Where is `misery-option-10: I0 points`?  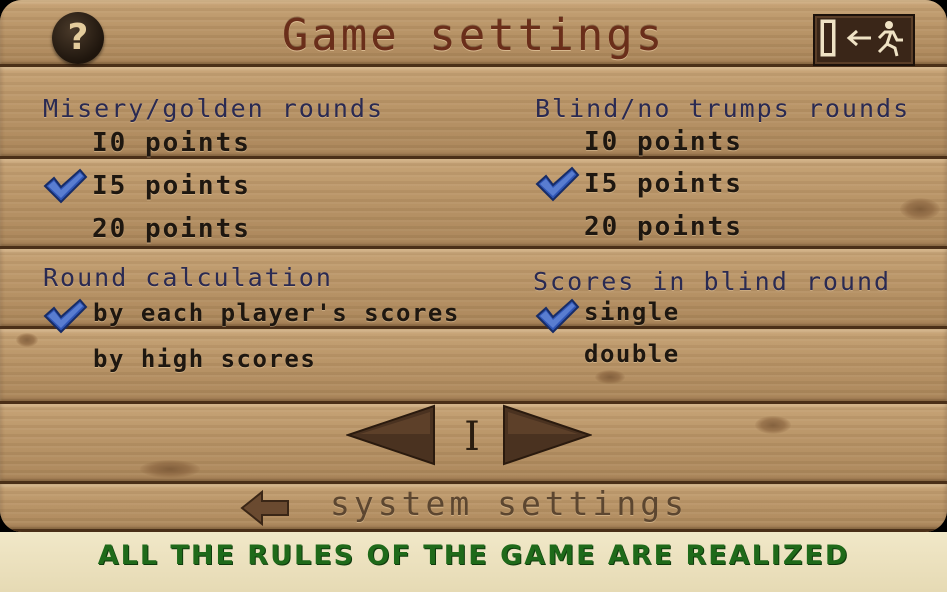 misery-option-10: I0 points is located at coordinates (171, 143).